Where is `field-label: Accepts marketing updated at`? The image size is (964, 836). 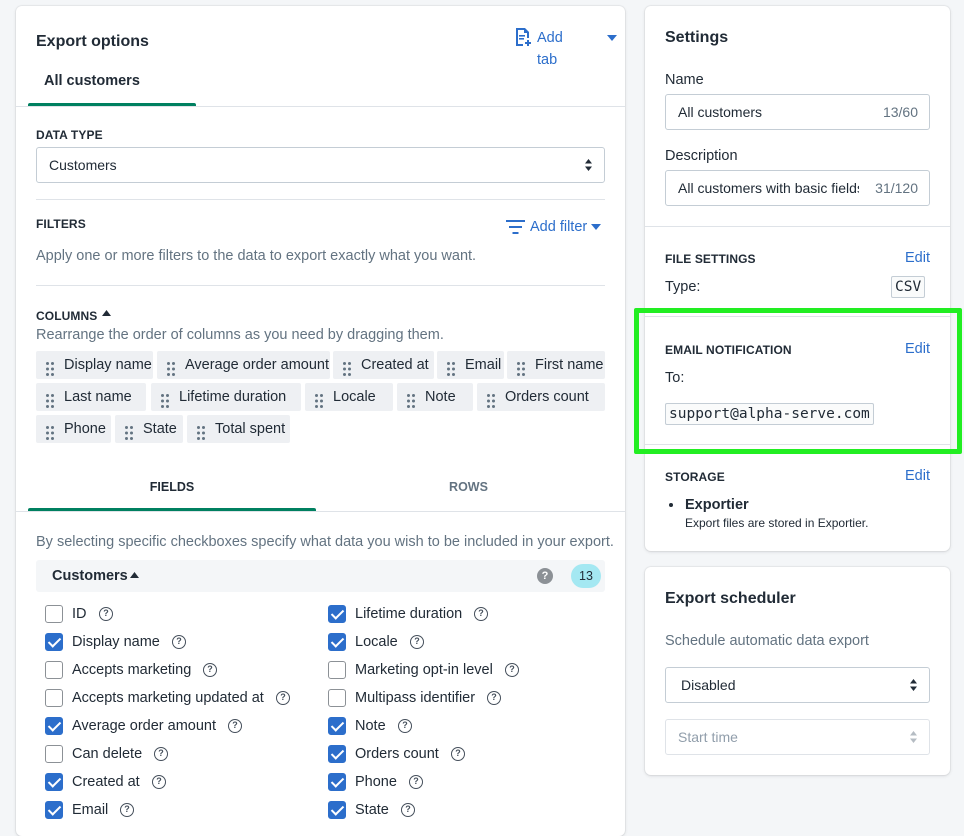
field-label: Accepts marketing updated at is located at coordinates (168, 698).